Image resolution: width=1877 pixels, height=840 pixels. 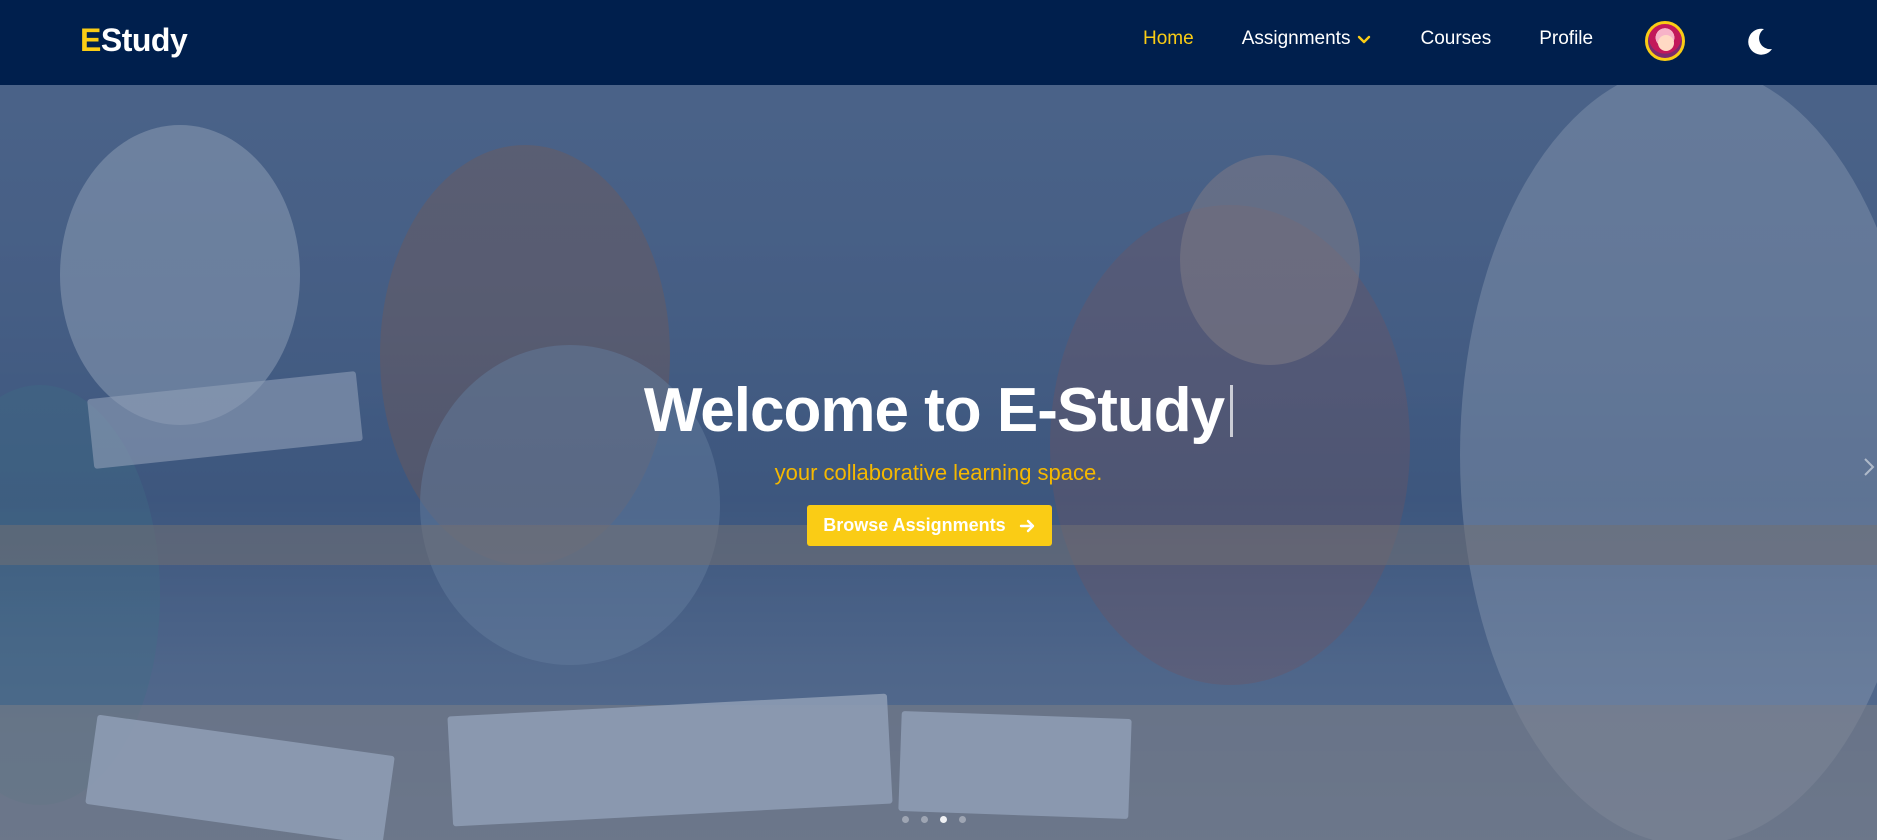 I want to click on carousel-dot-active, so click(x=943, y=819).